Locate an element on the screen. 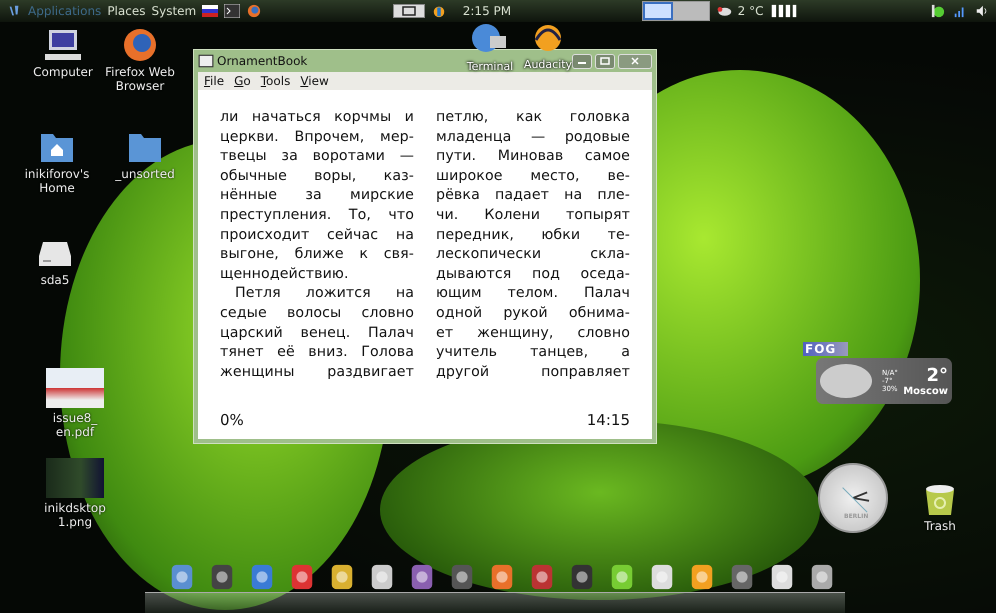 The width and height of the screenshot is (996, 613). text-line: лескопически скла- is located at coordinates (533, 254).